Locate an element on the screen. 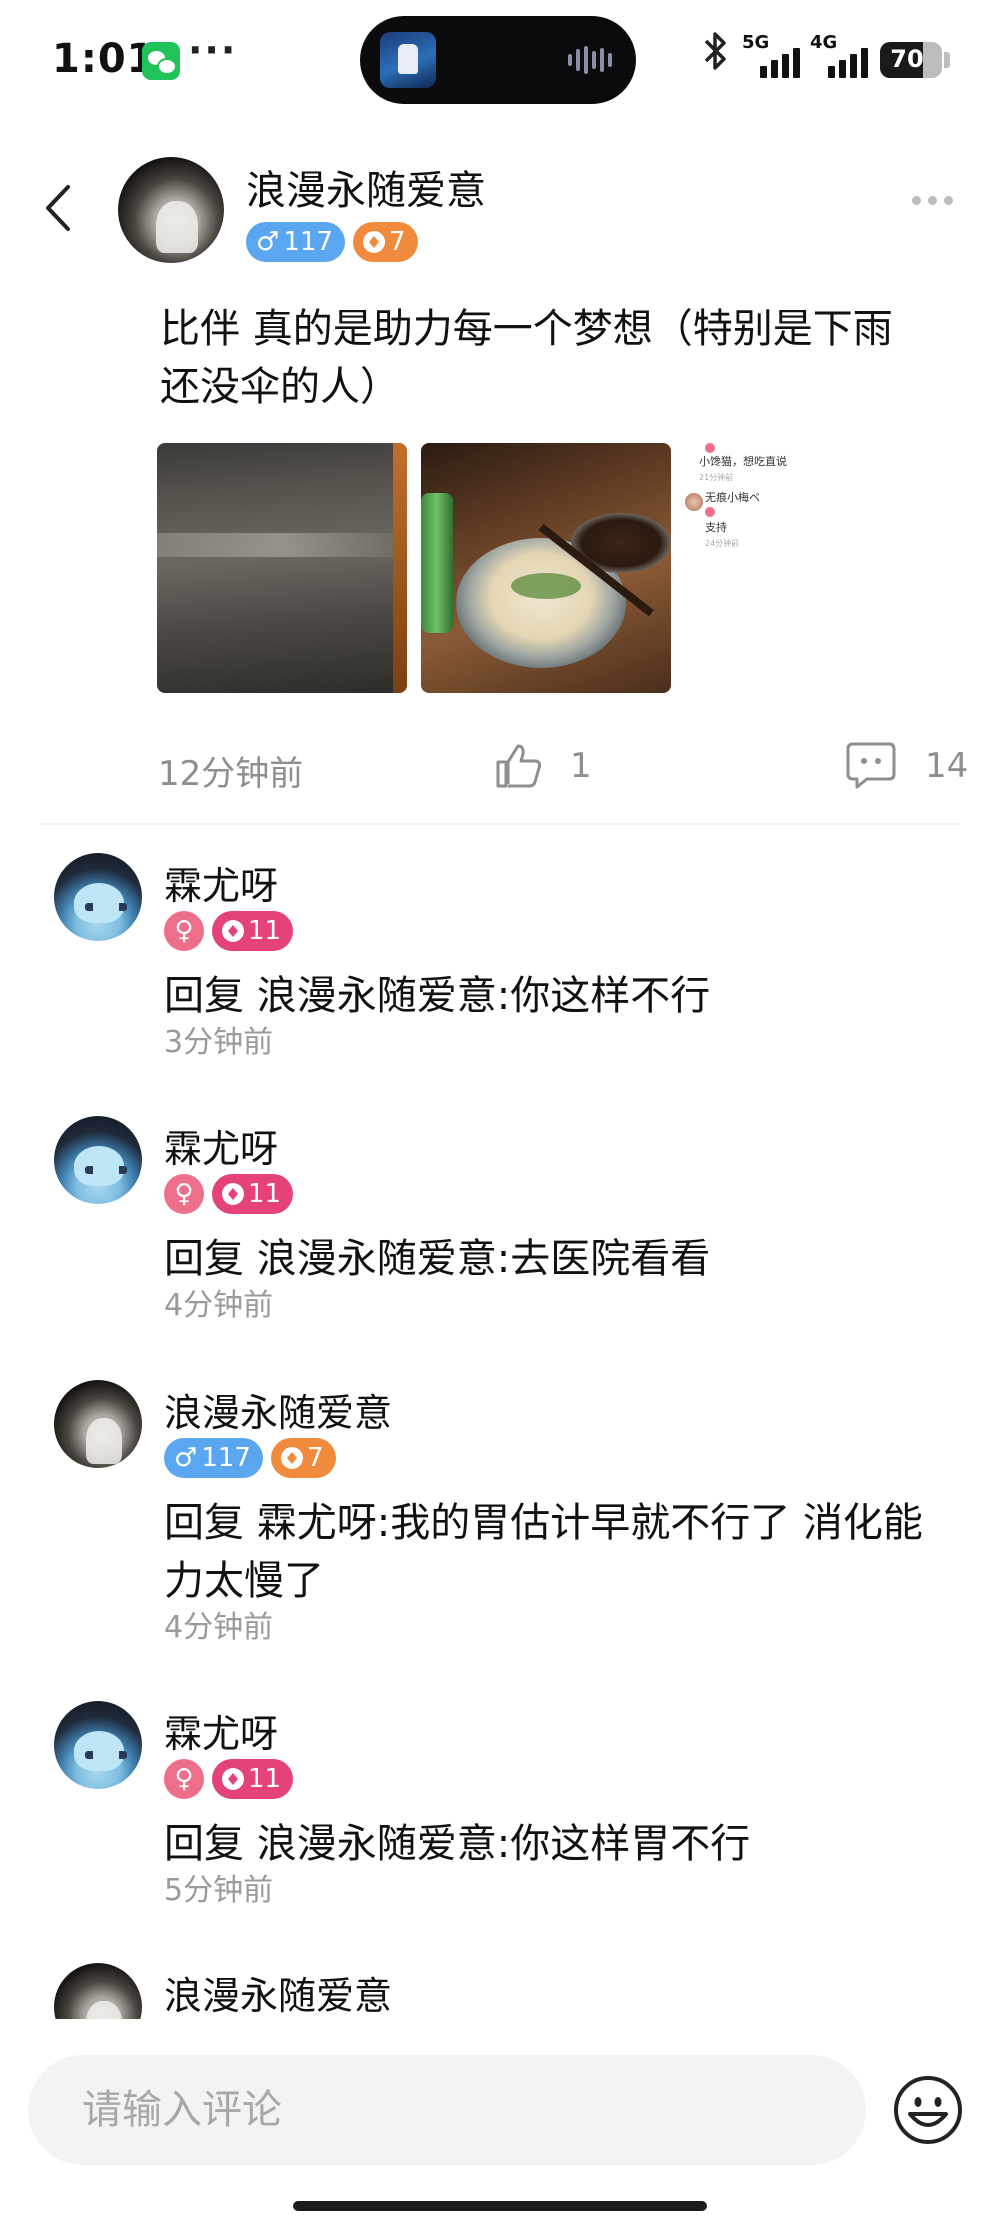 This screenshot has height=2225, width=1000. comment-text: 回复 浪漫永随爱意:去医院看看 is located at coordinates (559, 1259).